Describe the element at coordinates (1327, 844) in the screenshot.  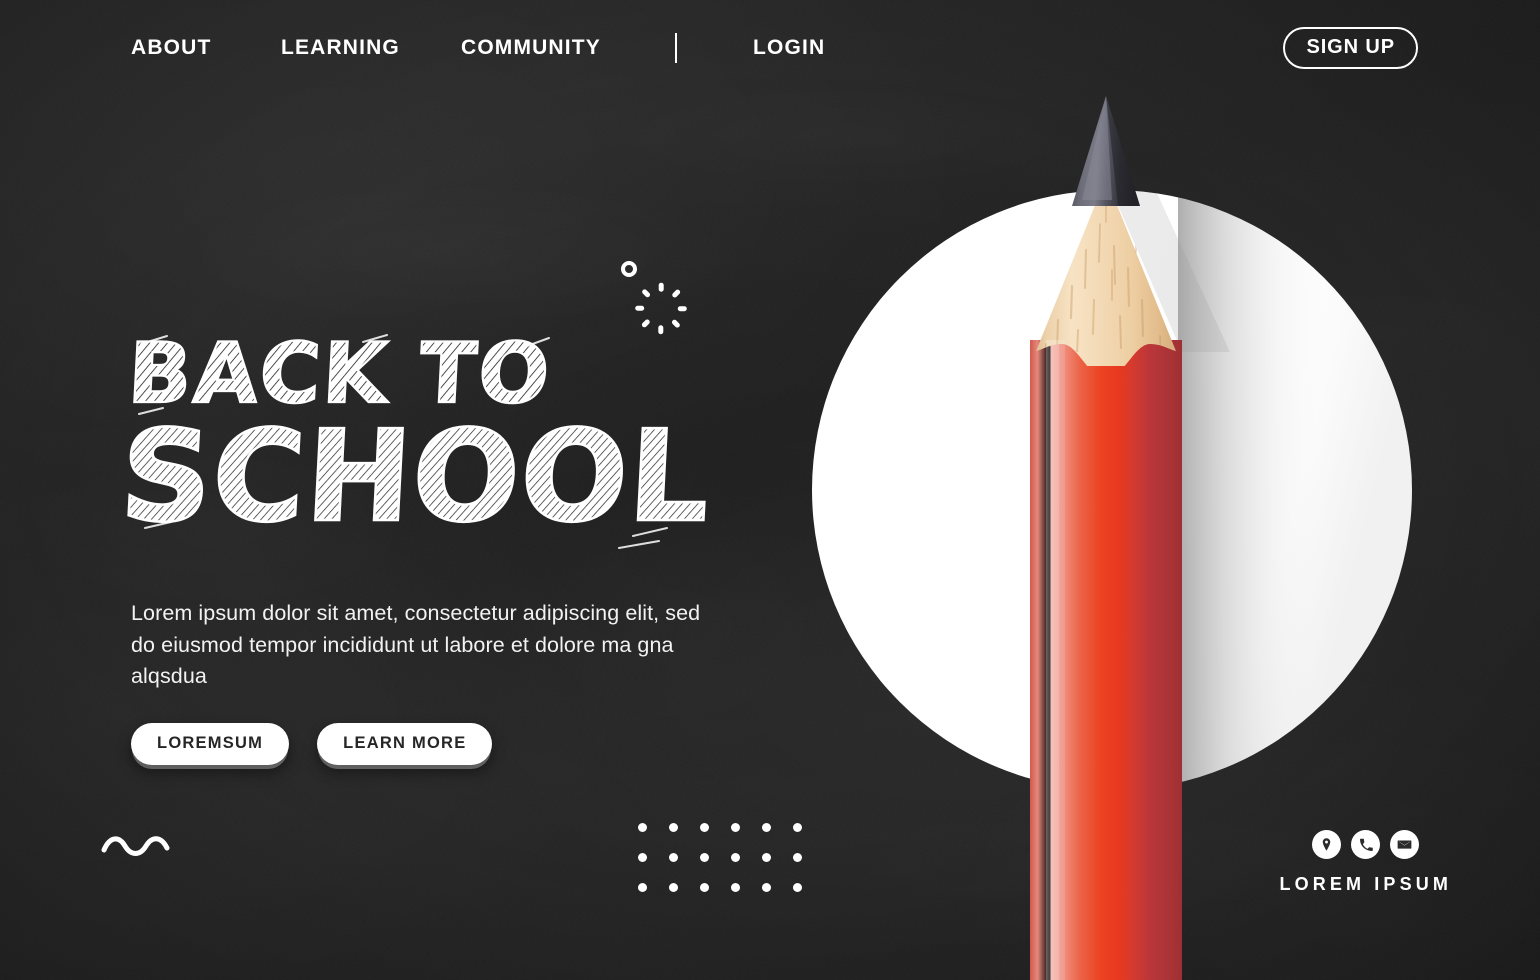
I see `location-pin-icon` at that location.